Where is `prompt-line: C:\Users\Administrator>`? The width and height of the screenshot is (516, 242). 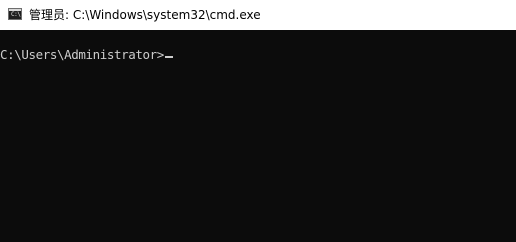
prompt-line: C:\Users\Administrator> is located at coordinates (86, 55).